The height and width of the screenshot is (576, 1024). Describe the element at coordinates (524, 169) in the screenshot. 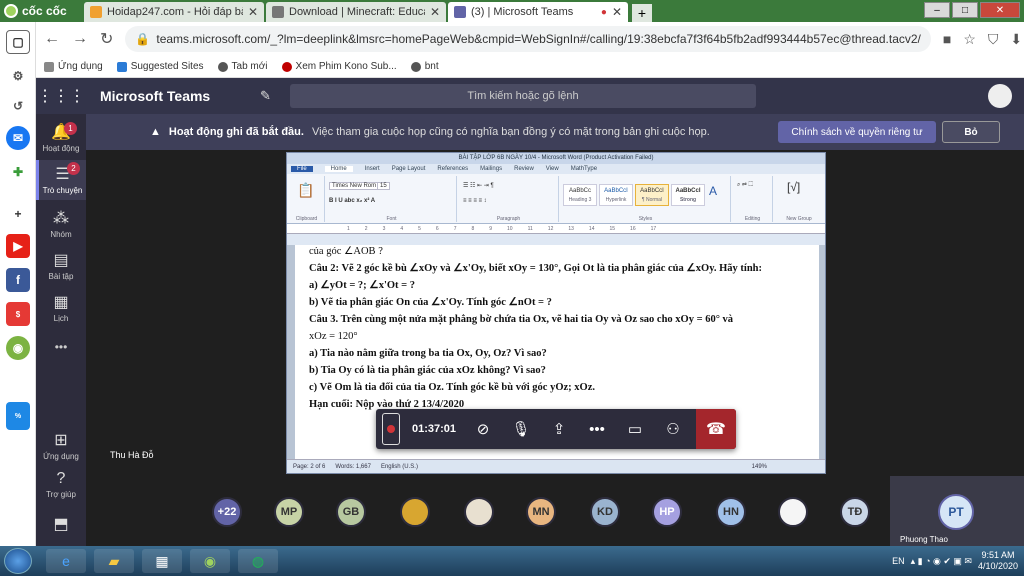

I see `word-tab-review: Review` at that location.